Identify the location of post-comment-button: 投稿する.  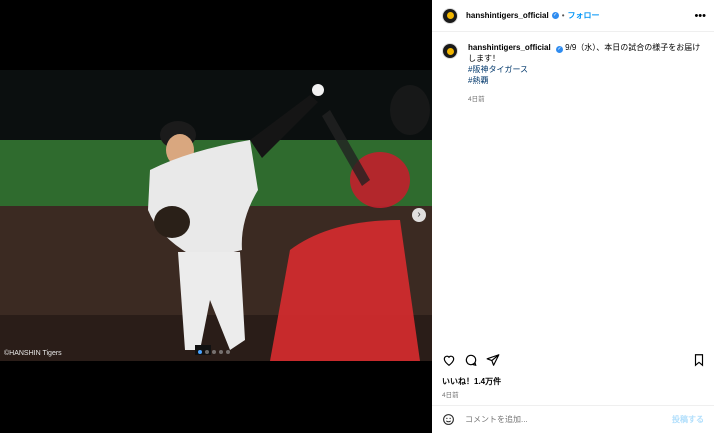
(688, 419).